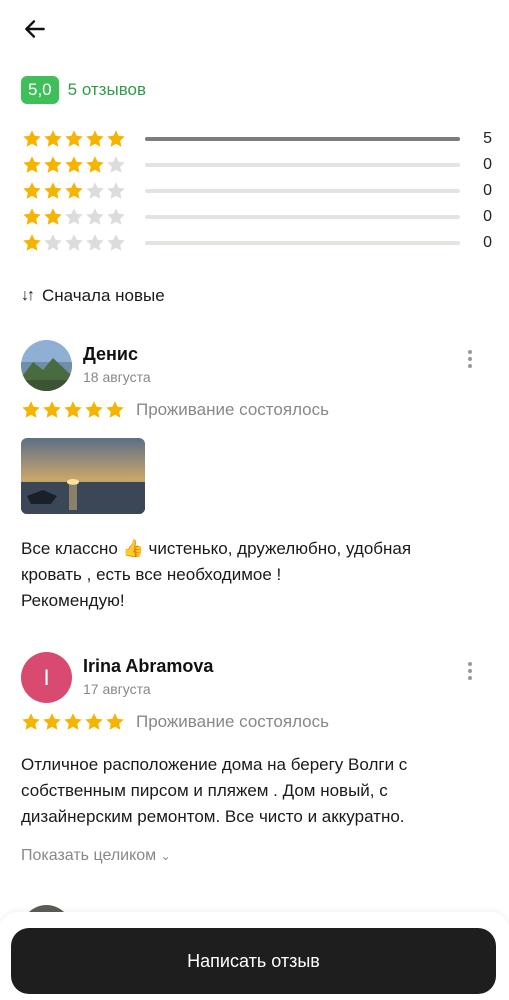  Describe the element at coordinates (28, 295) in the screenshot. I see `sort-arrows-icon: ↓↑` at that location.